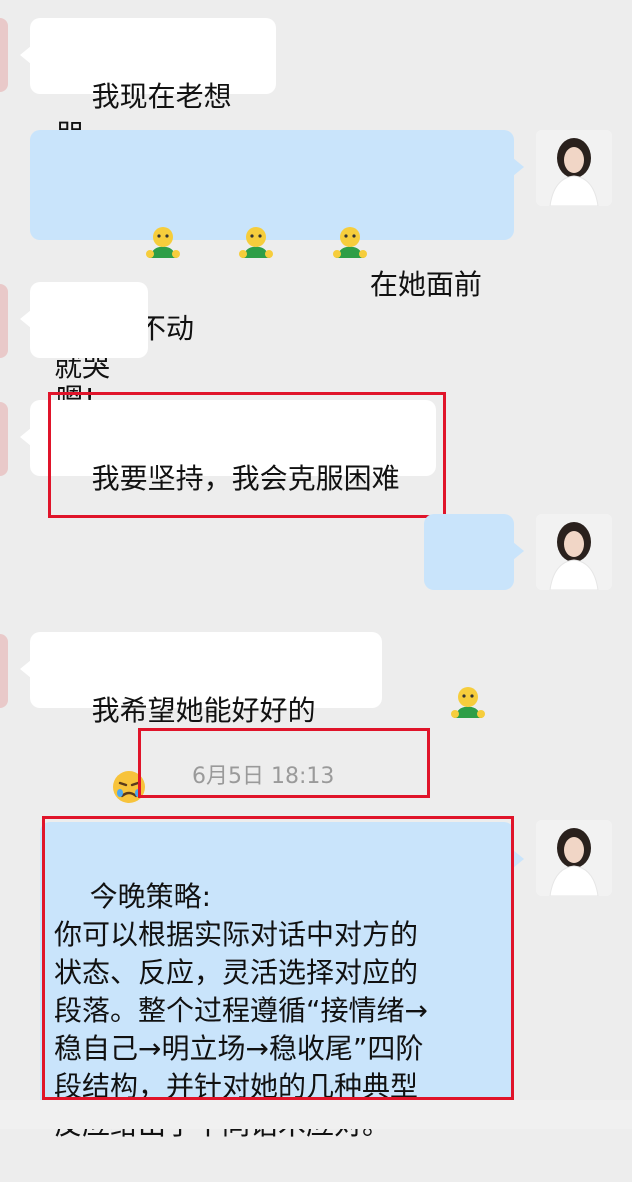 This screenshot has width=632, height=1182. What do you see at coordinates (245, 478) in the screenshot?
I see `message-text: 我要坚持，我会克服困难` at bounding box center [245, 478].